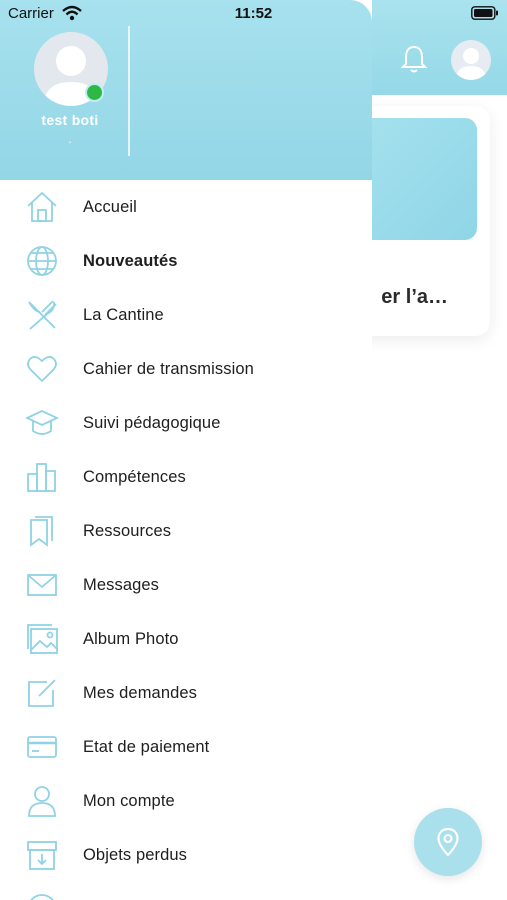 The image size is (507, 900). Describe the element at coordinates (186, 801) in the screenshot. I see `menu-item-mon-compte: Mon compte` at that location.